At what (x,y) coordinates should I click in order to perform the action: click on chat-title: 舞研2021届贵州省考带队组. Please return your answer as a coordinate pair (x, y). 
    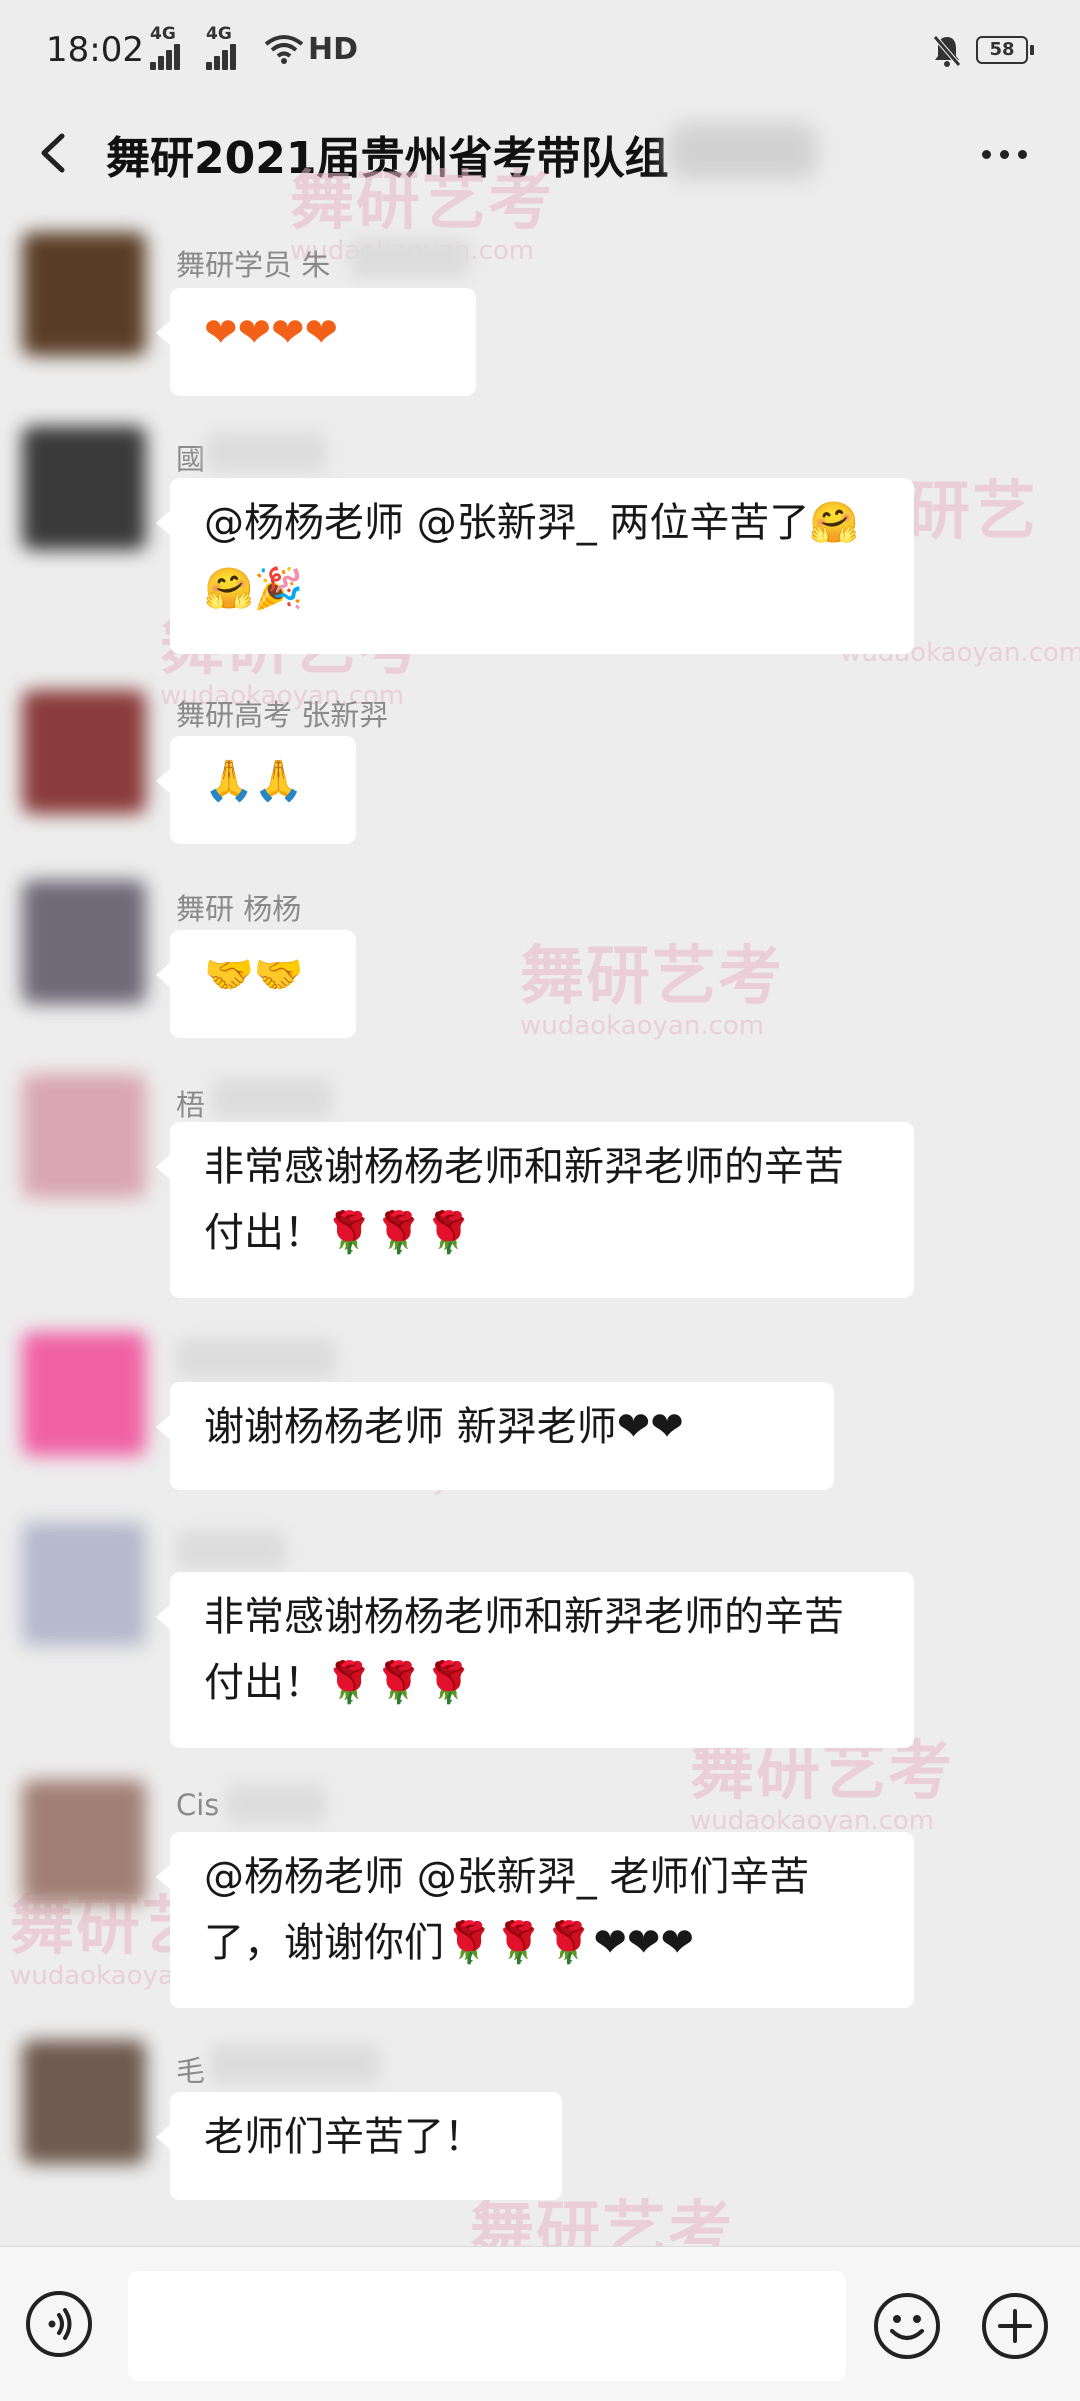
    Looking at the image, I should click on (387, 158).